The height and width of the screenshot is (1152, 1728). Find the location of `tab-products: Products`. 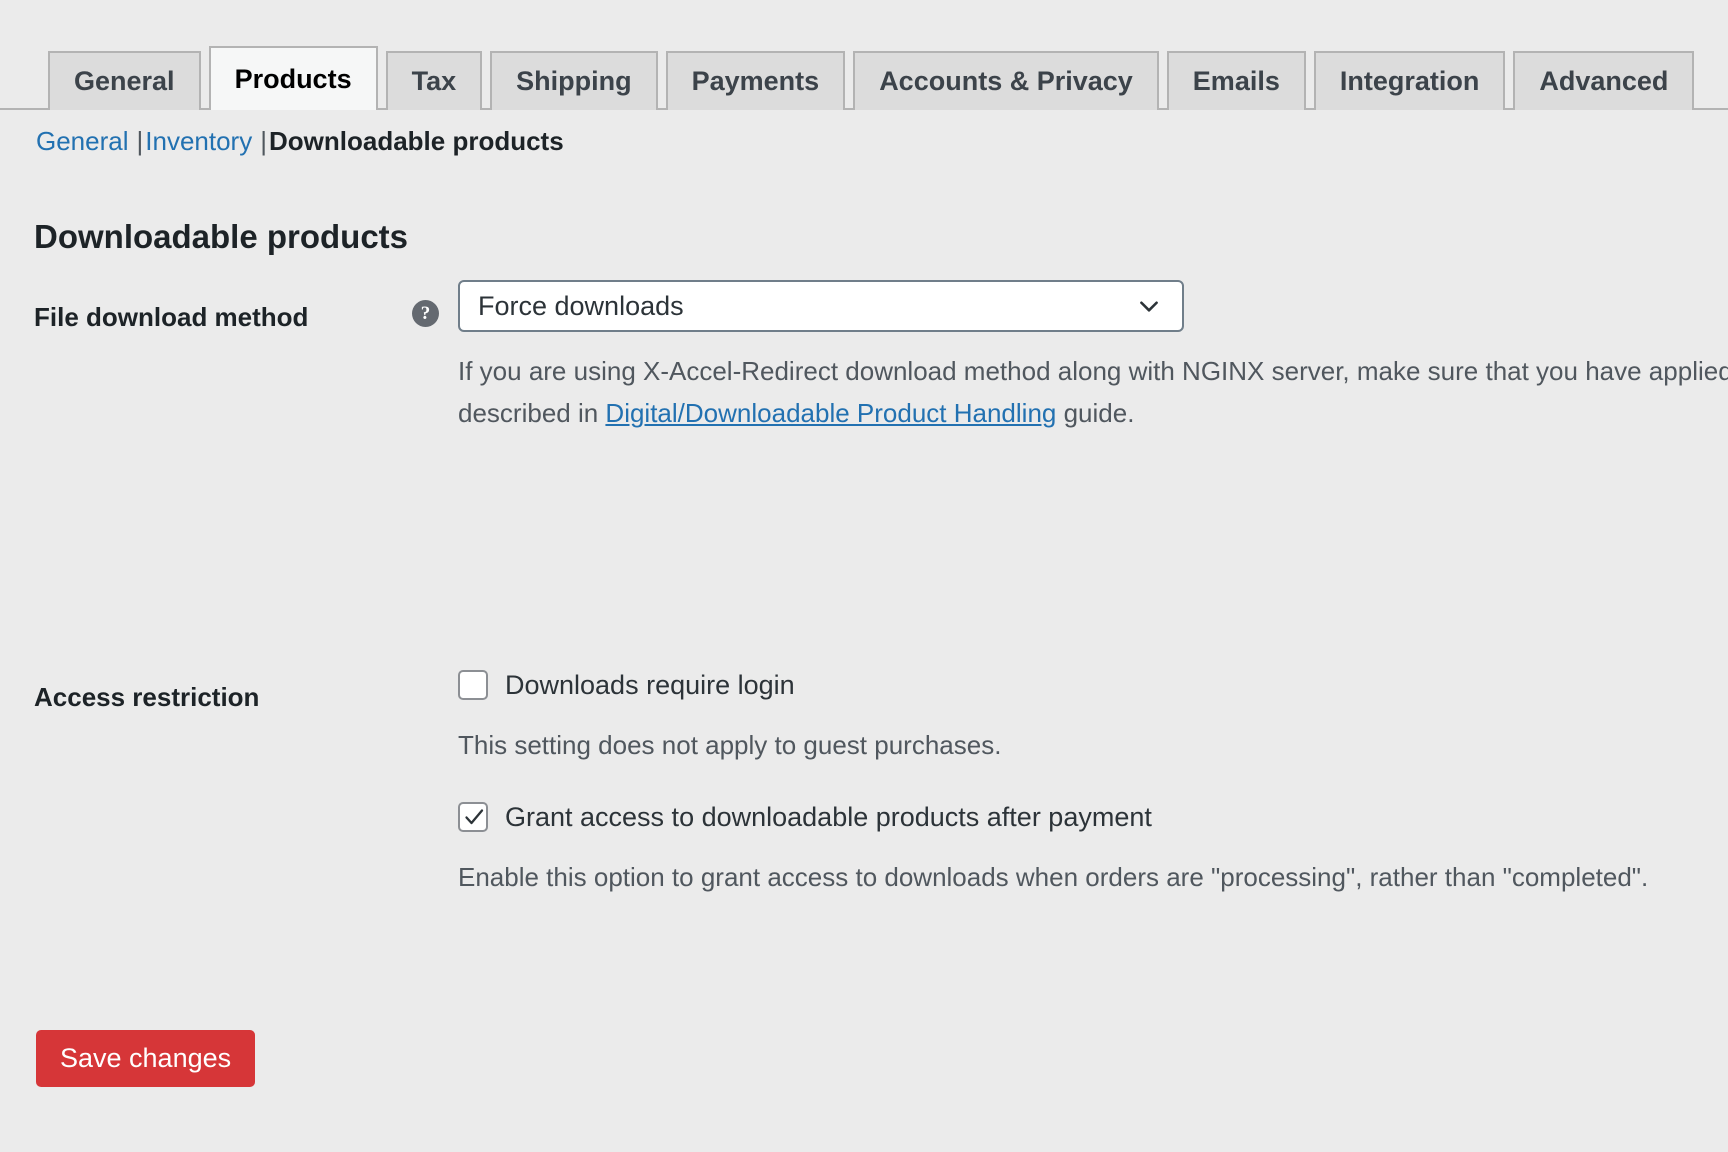

tab-products: Products is located at coordinates (293, 78).